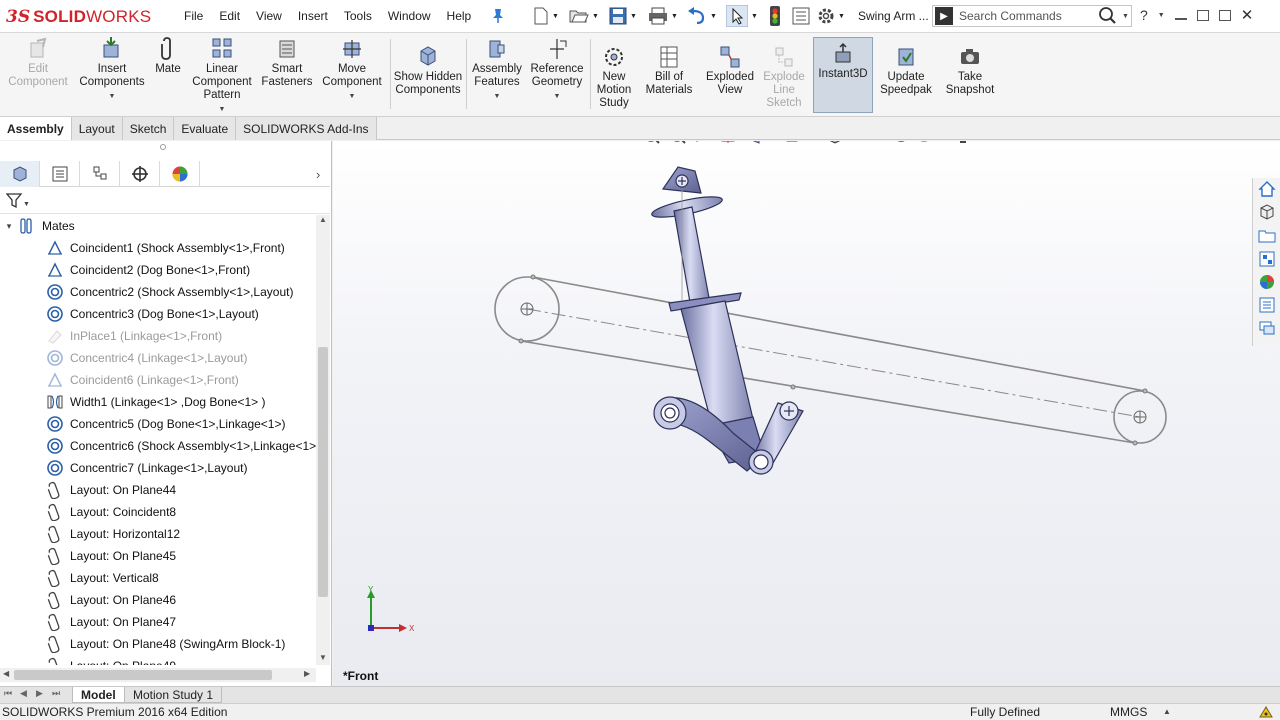 This screenshot has height=720, width=1280. What do you see at coordinates (158, 380) in the screenshot?
I see `tree-item-mate: Coincident6 (Linkage<1>,Front)` at bounding box center [158, 380].